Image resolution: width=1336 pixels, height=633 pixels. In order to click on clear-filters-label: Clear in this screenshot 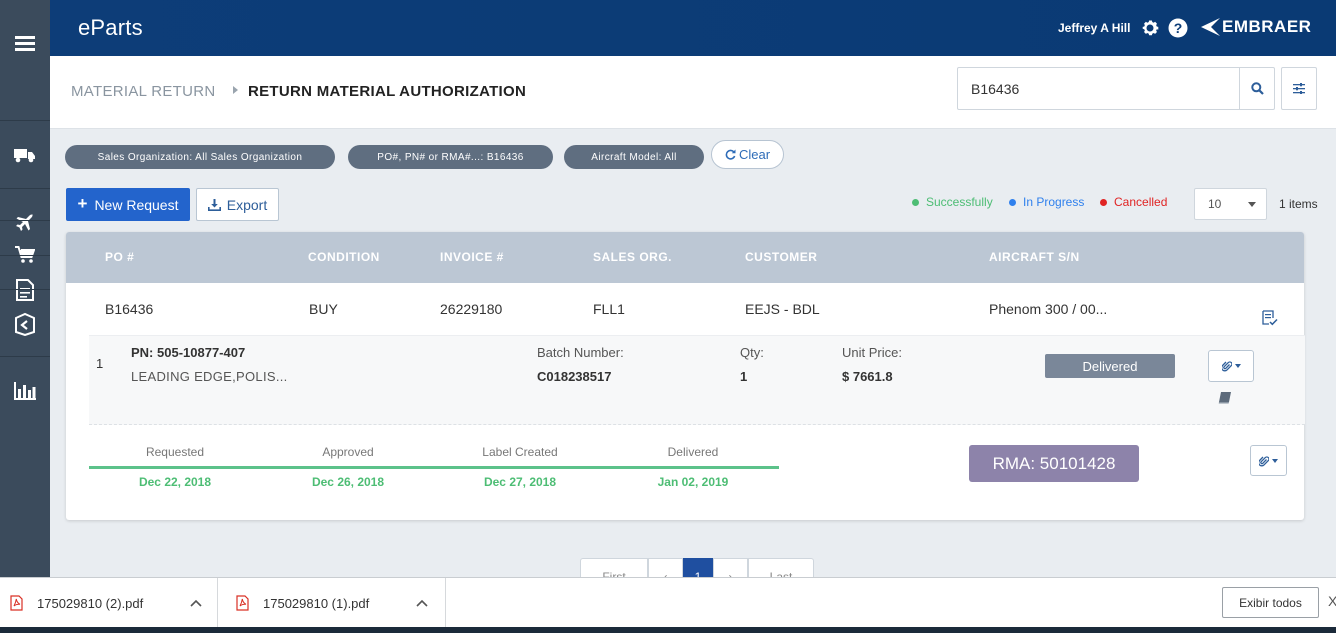, I will do `click(754, 154)`.